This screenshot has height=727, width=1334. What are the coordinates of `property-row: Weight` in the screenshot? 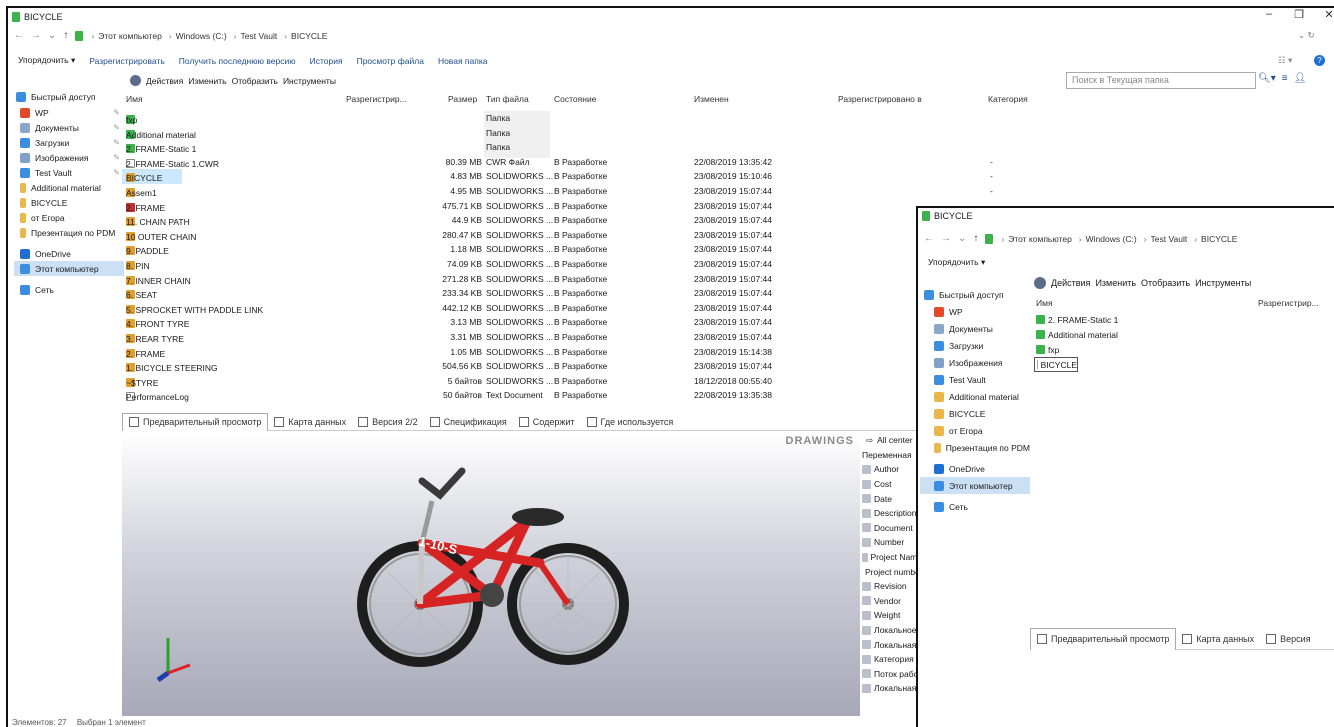 It's located at (892, 615).